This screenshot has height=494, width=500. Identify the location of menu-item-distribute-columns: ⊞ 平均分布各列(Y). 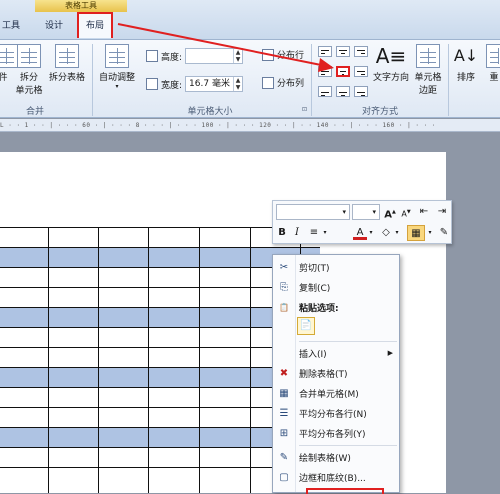
(336, 433).